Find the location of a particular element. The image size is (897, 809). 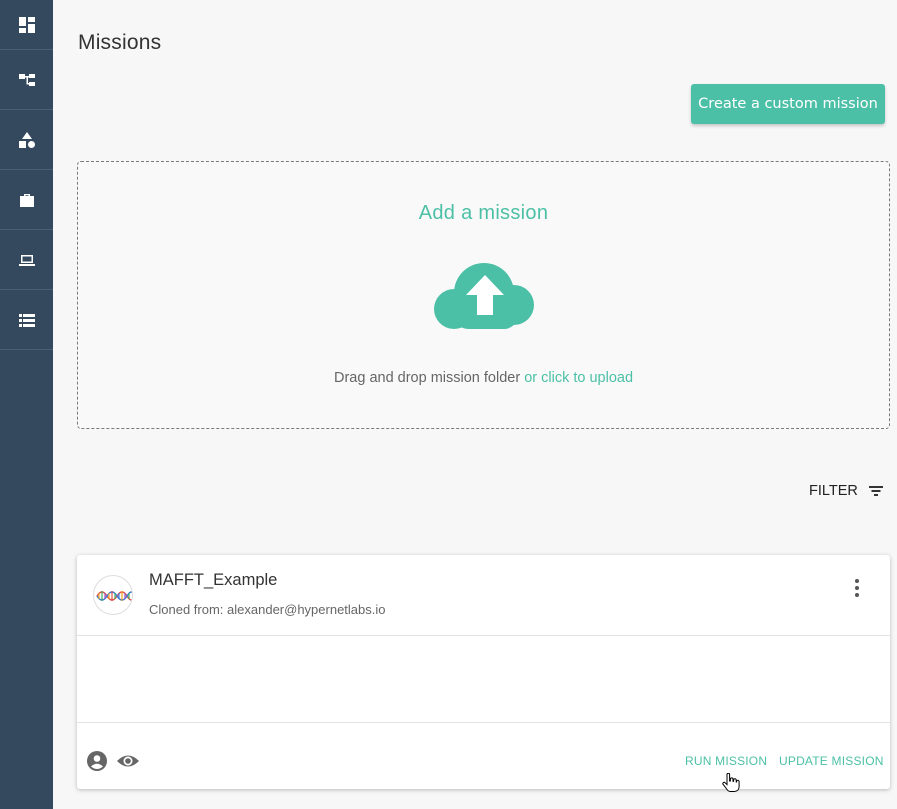

update-mission-button: UPDATE MISSION is located at coordinates (831, 761).